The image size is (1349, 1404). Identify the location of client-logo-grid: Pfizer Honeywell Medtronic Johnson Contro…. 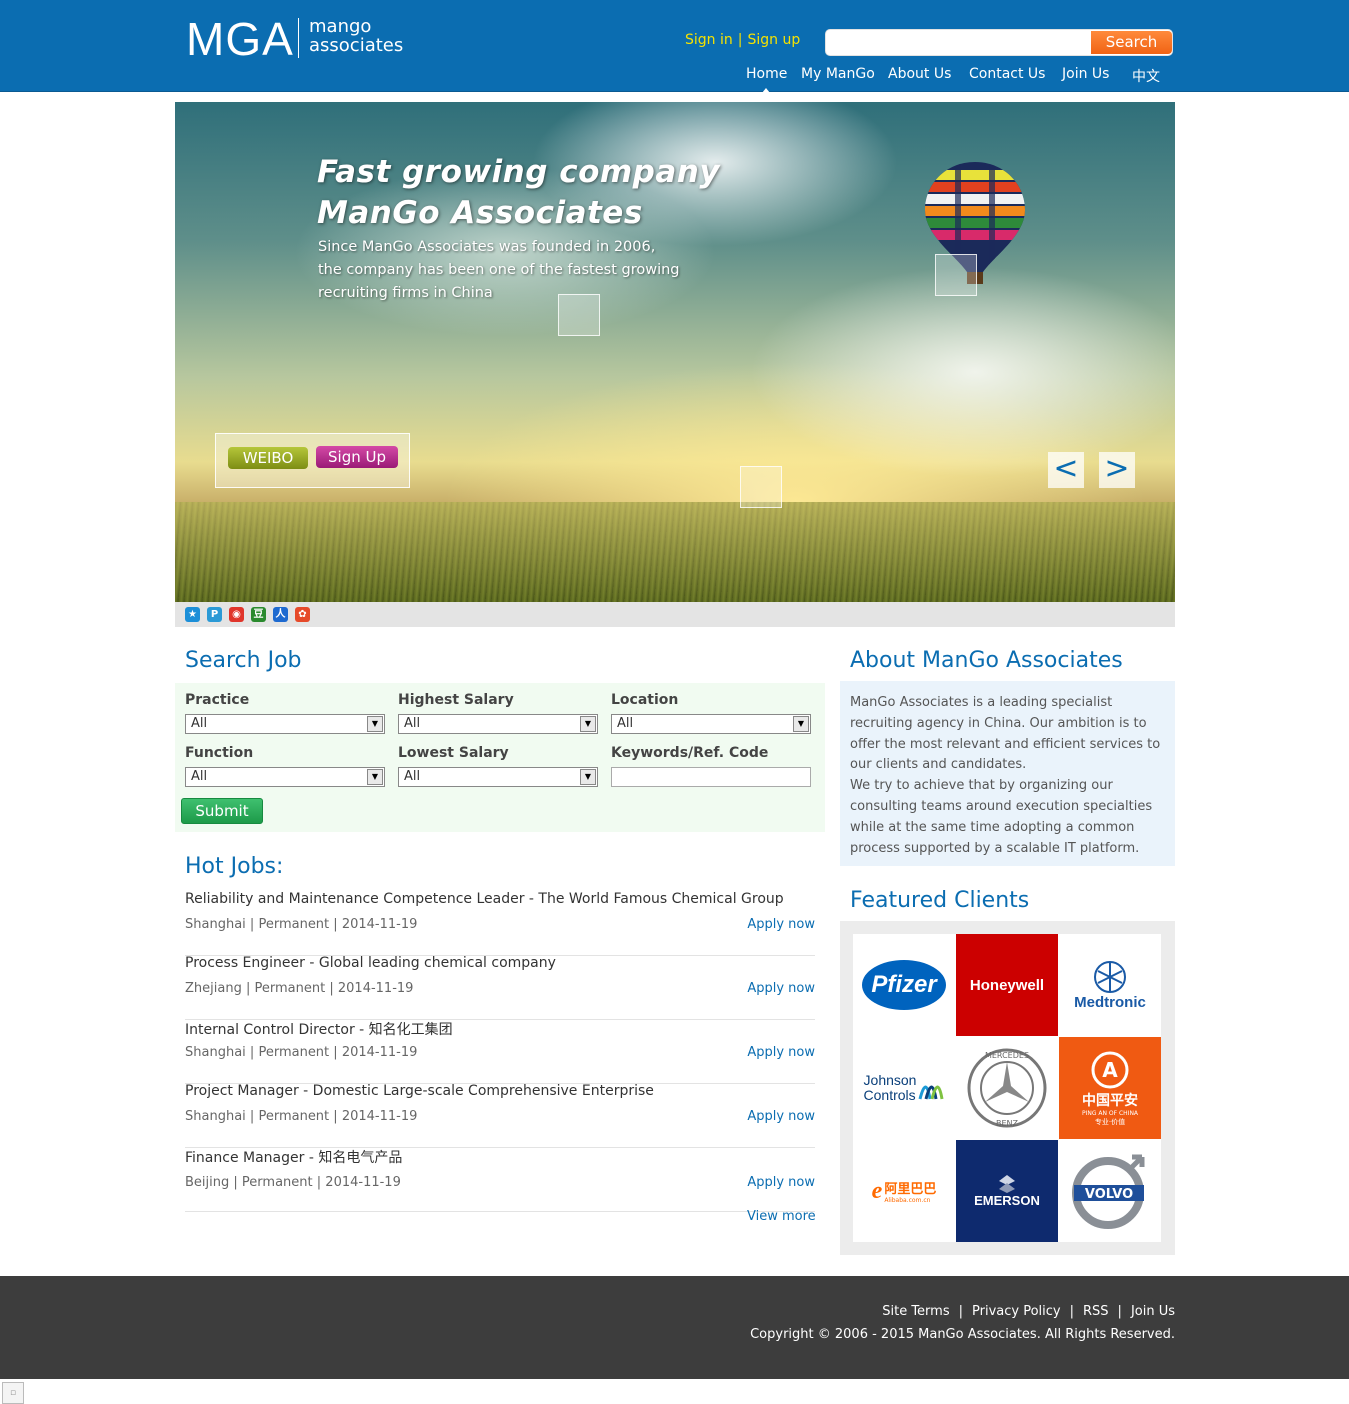
(1007, 1088).